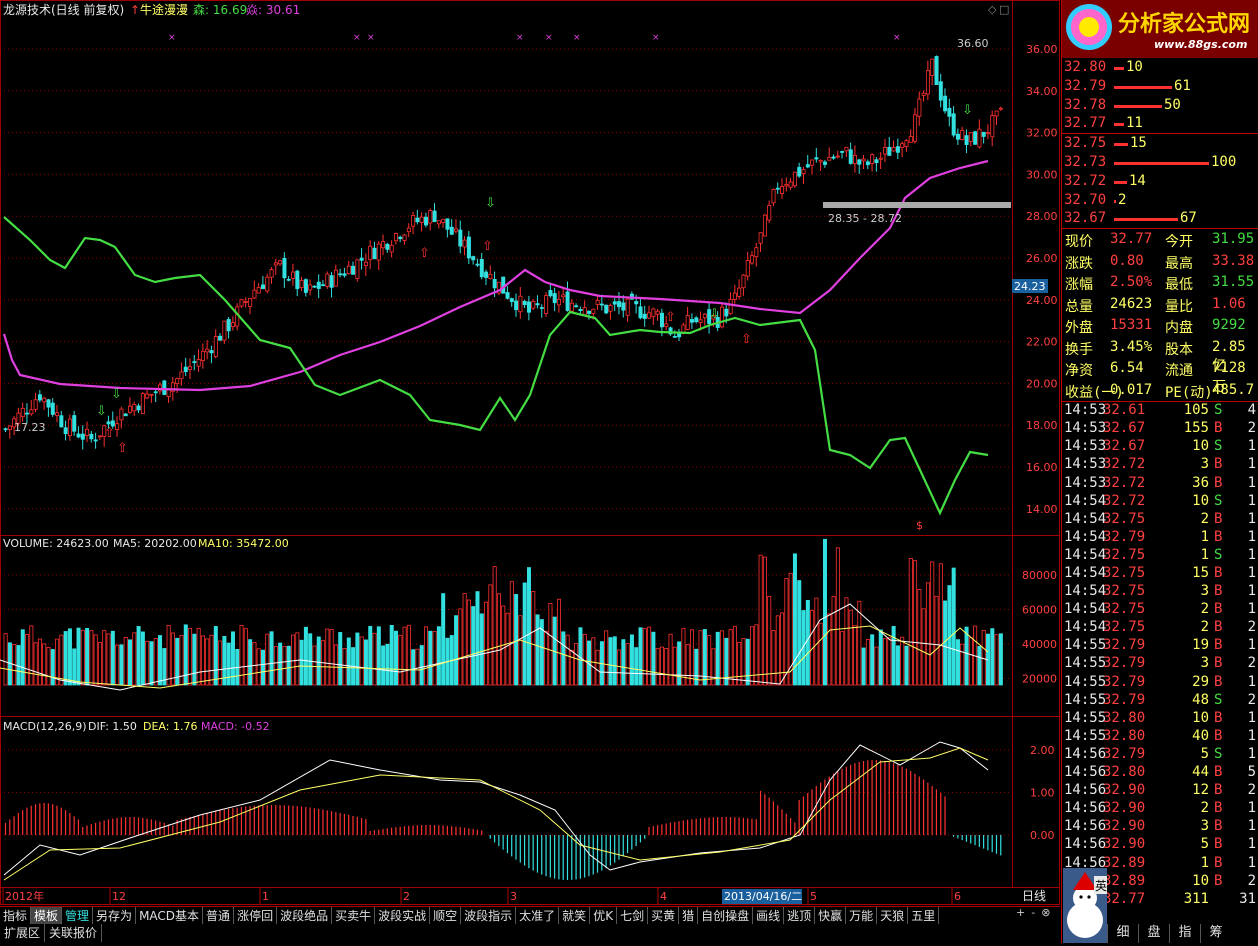 This screenshot has height=946, width=1258. I want to click on toolbar-button: 天狼, so click(893, 916).